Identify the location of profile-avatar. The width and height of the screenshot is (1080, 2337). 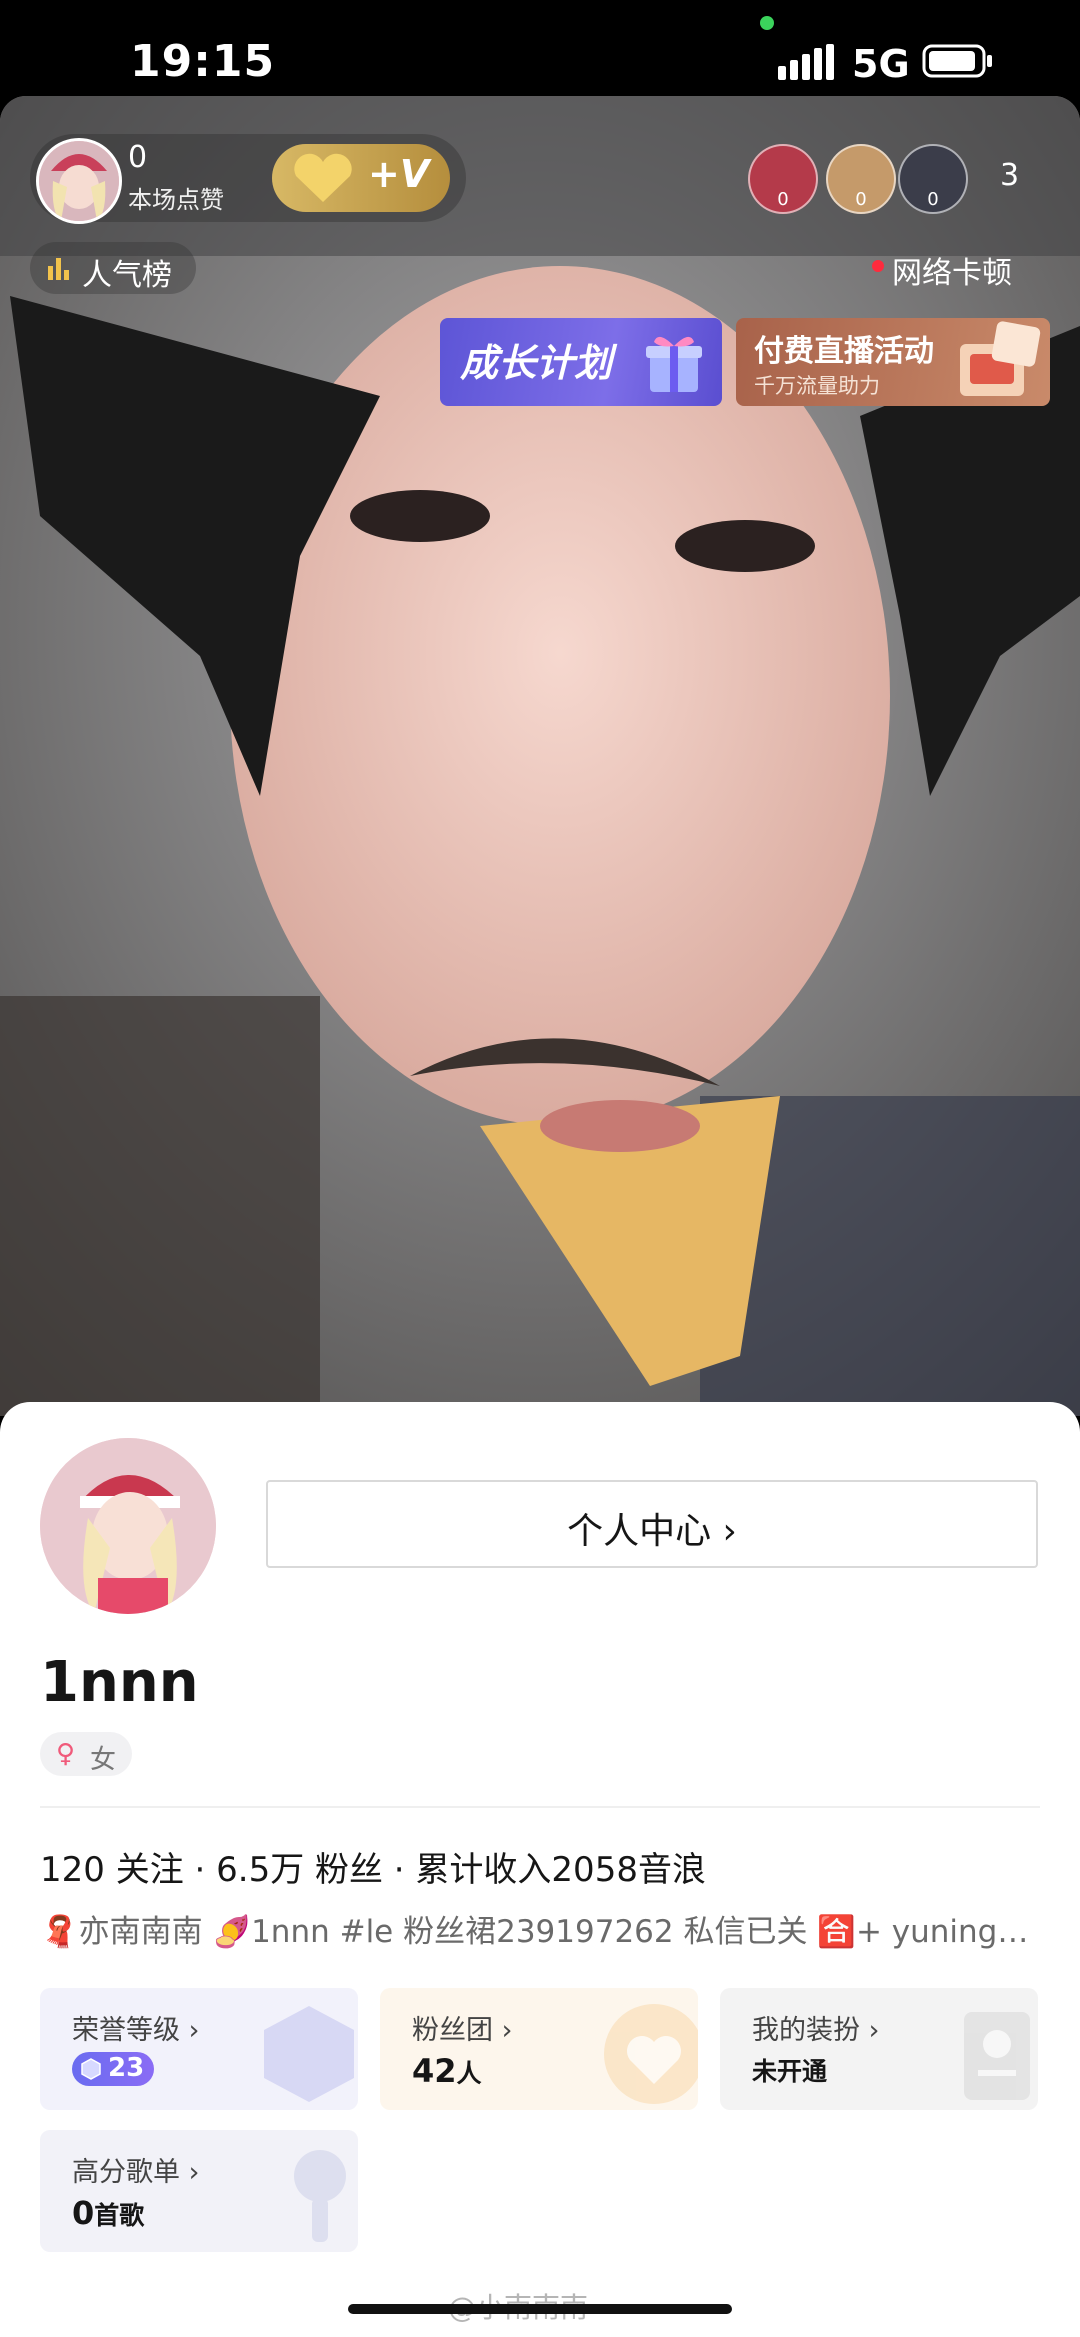
(128, 1526).